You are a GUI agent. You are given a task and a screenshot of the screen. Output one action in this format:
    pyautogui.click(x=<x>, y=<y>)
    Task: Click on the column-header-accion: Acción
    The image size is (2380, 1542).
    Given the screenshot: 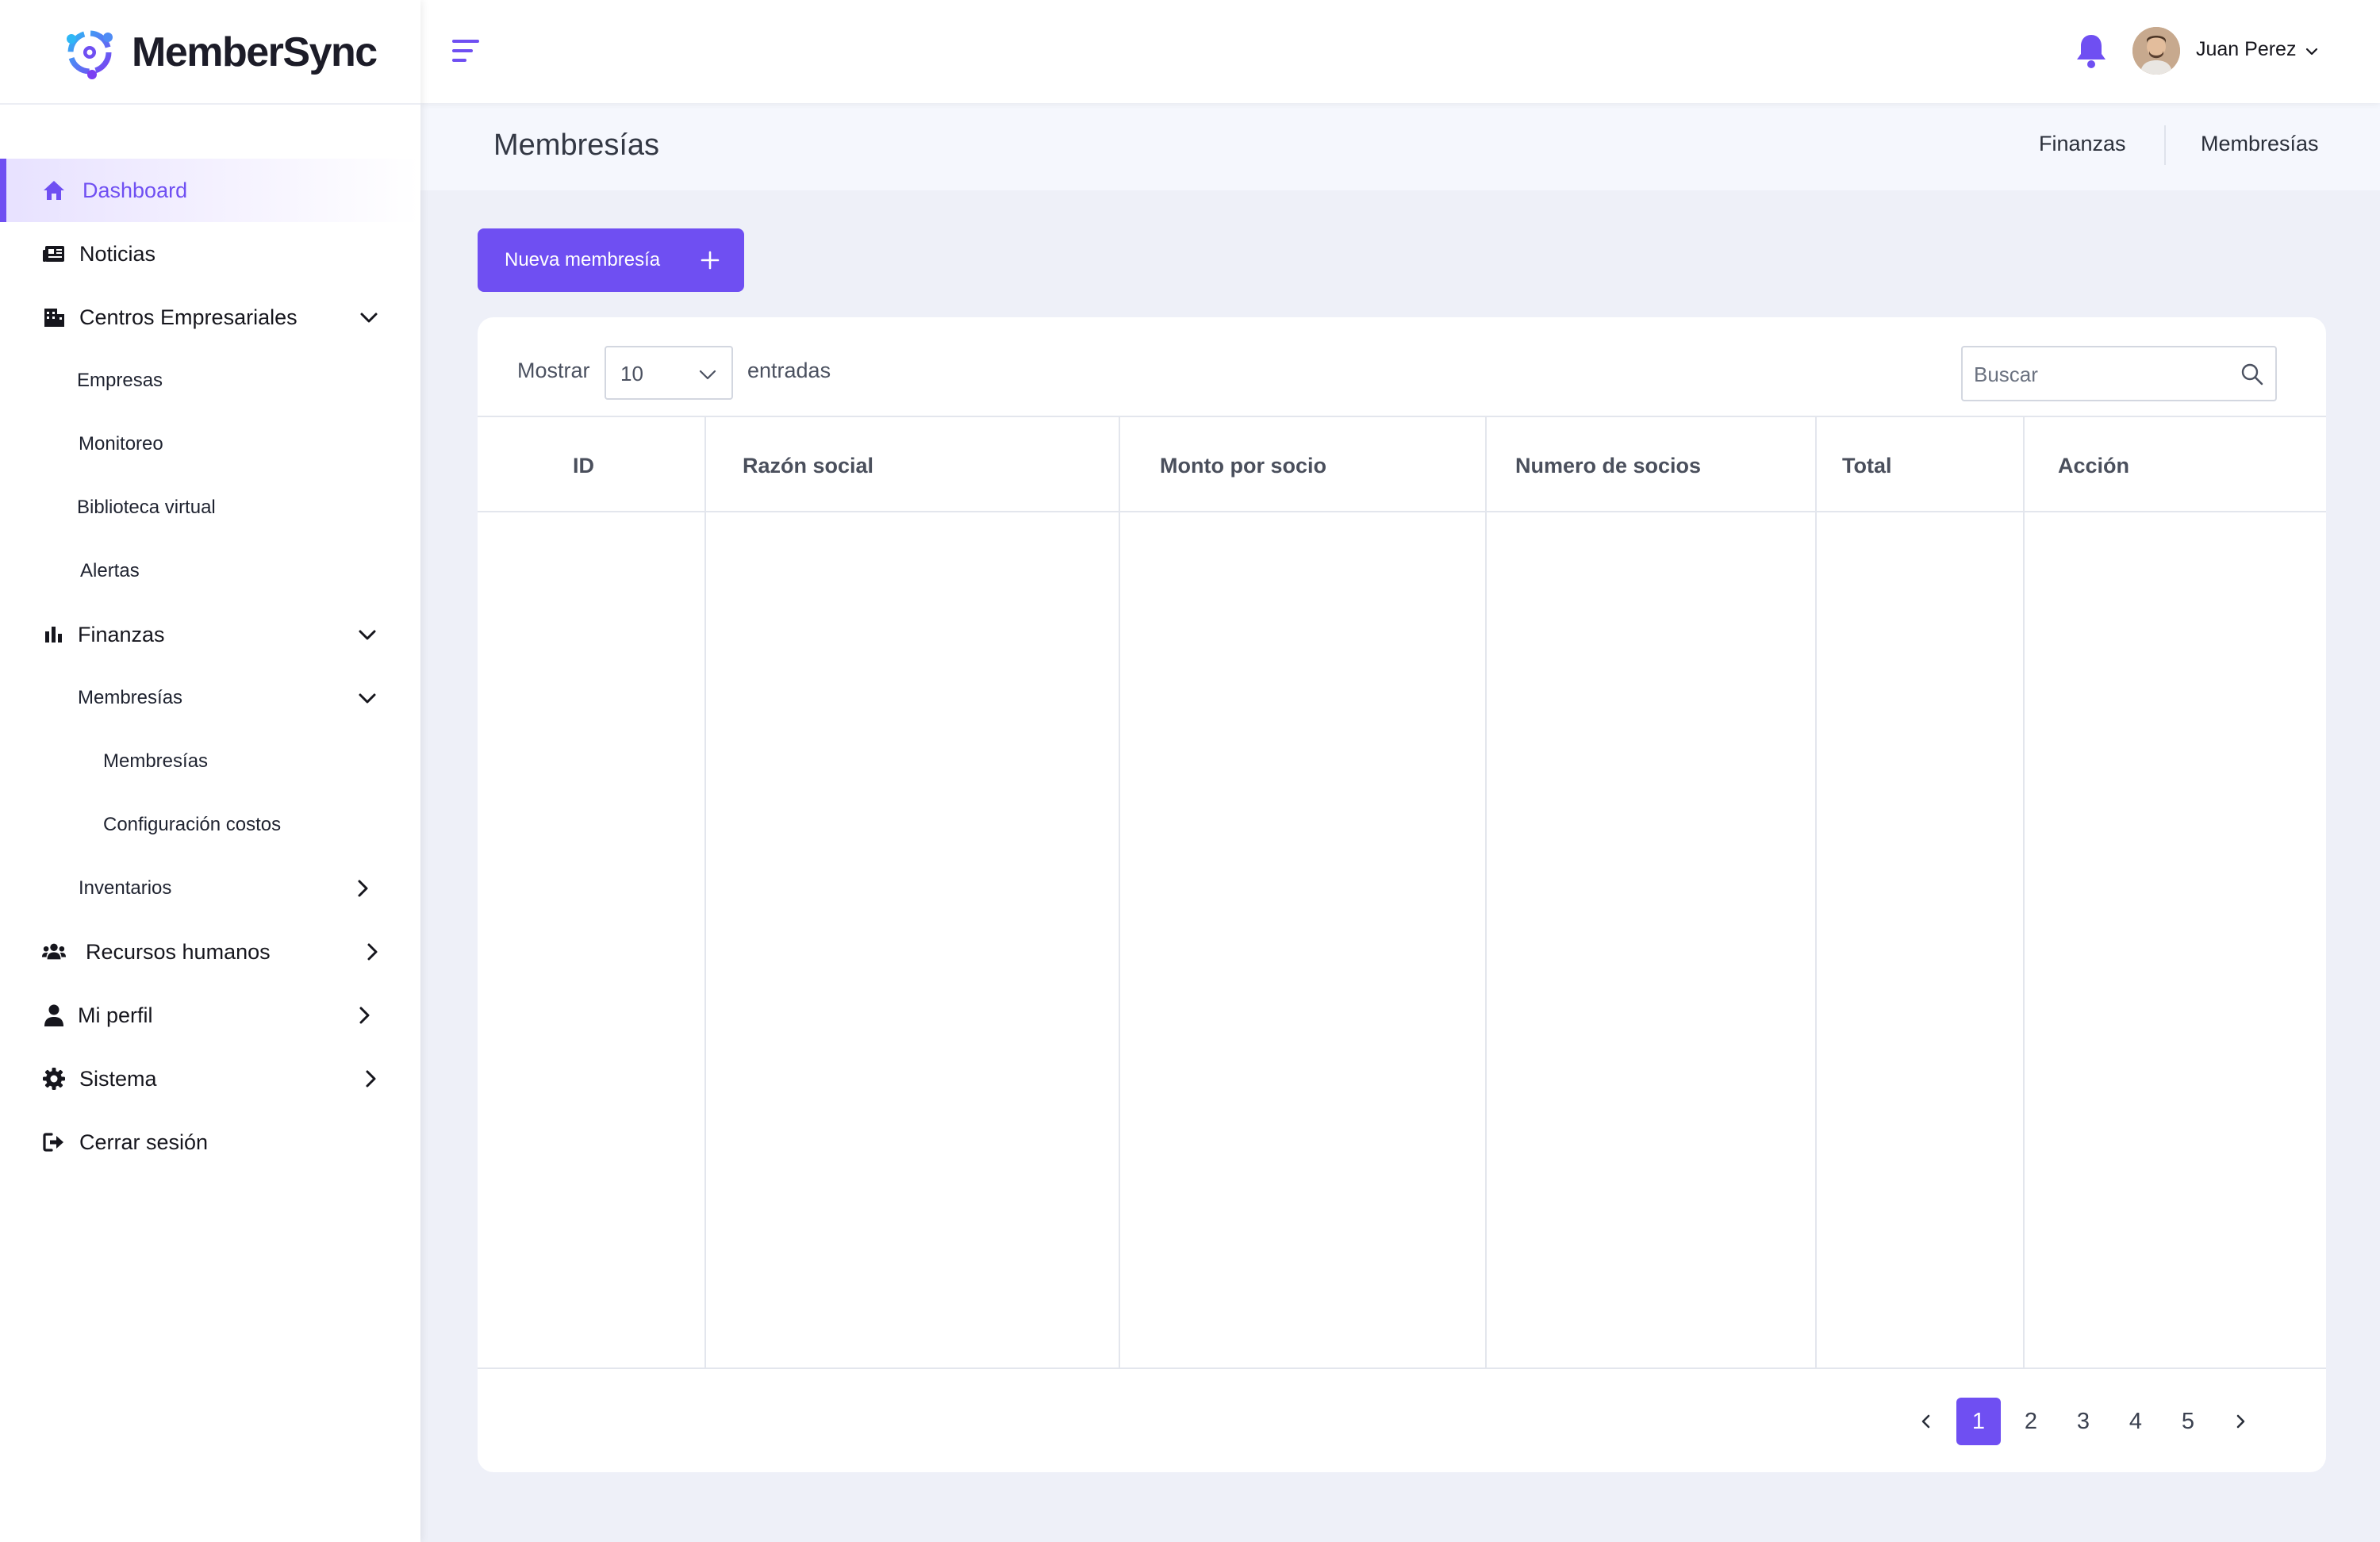 What is the action you would take?
    pyautogui.click(x=2093, y=466)
    